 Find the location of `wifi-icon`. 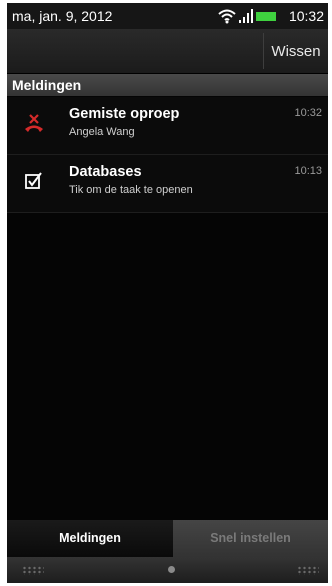

wifi-icon is located at coordinates (227, 16).